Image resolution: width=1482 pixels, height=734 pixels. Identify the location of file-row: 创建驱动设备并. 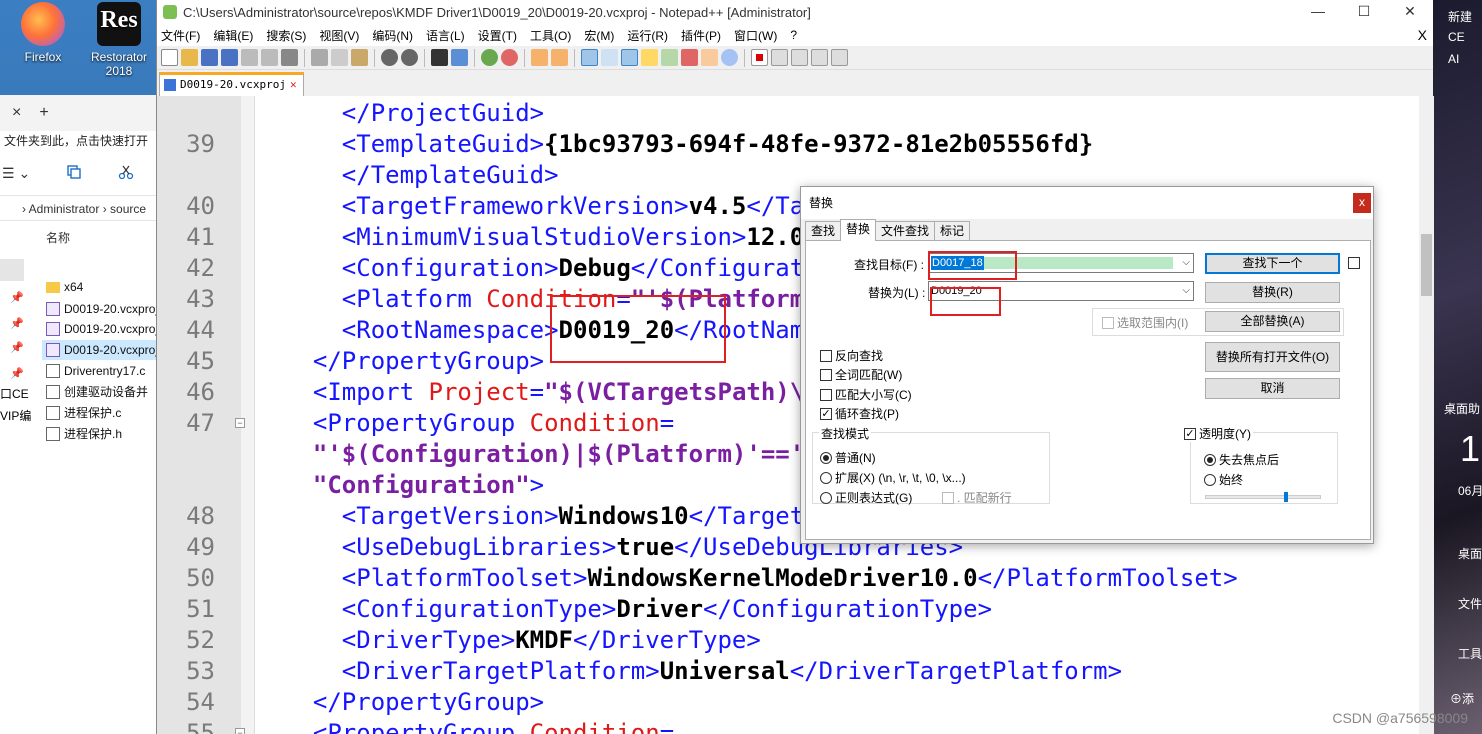
(97, 392).